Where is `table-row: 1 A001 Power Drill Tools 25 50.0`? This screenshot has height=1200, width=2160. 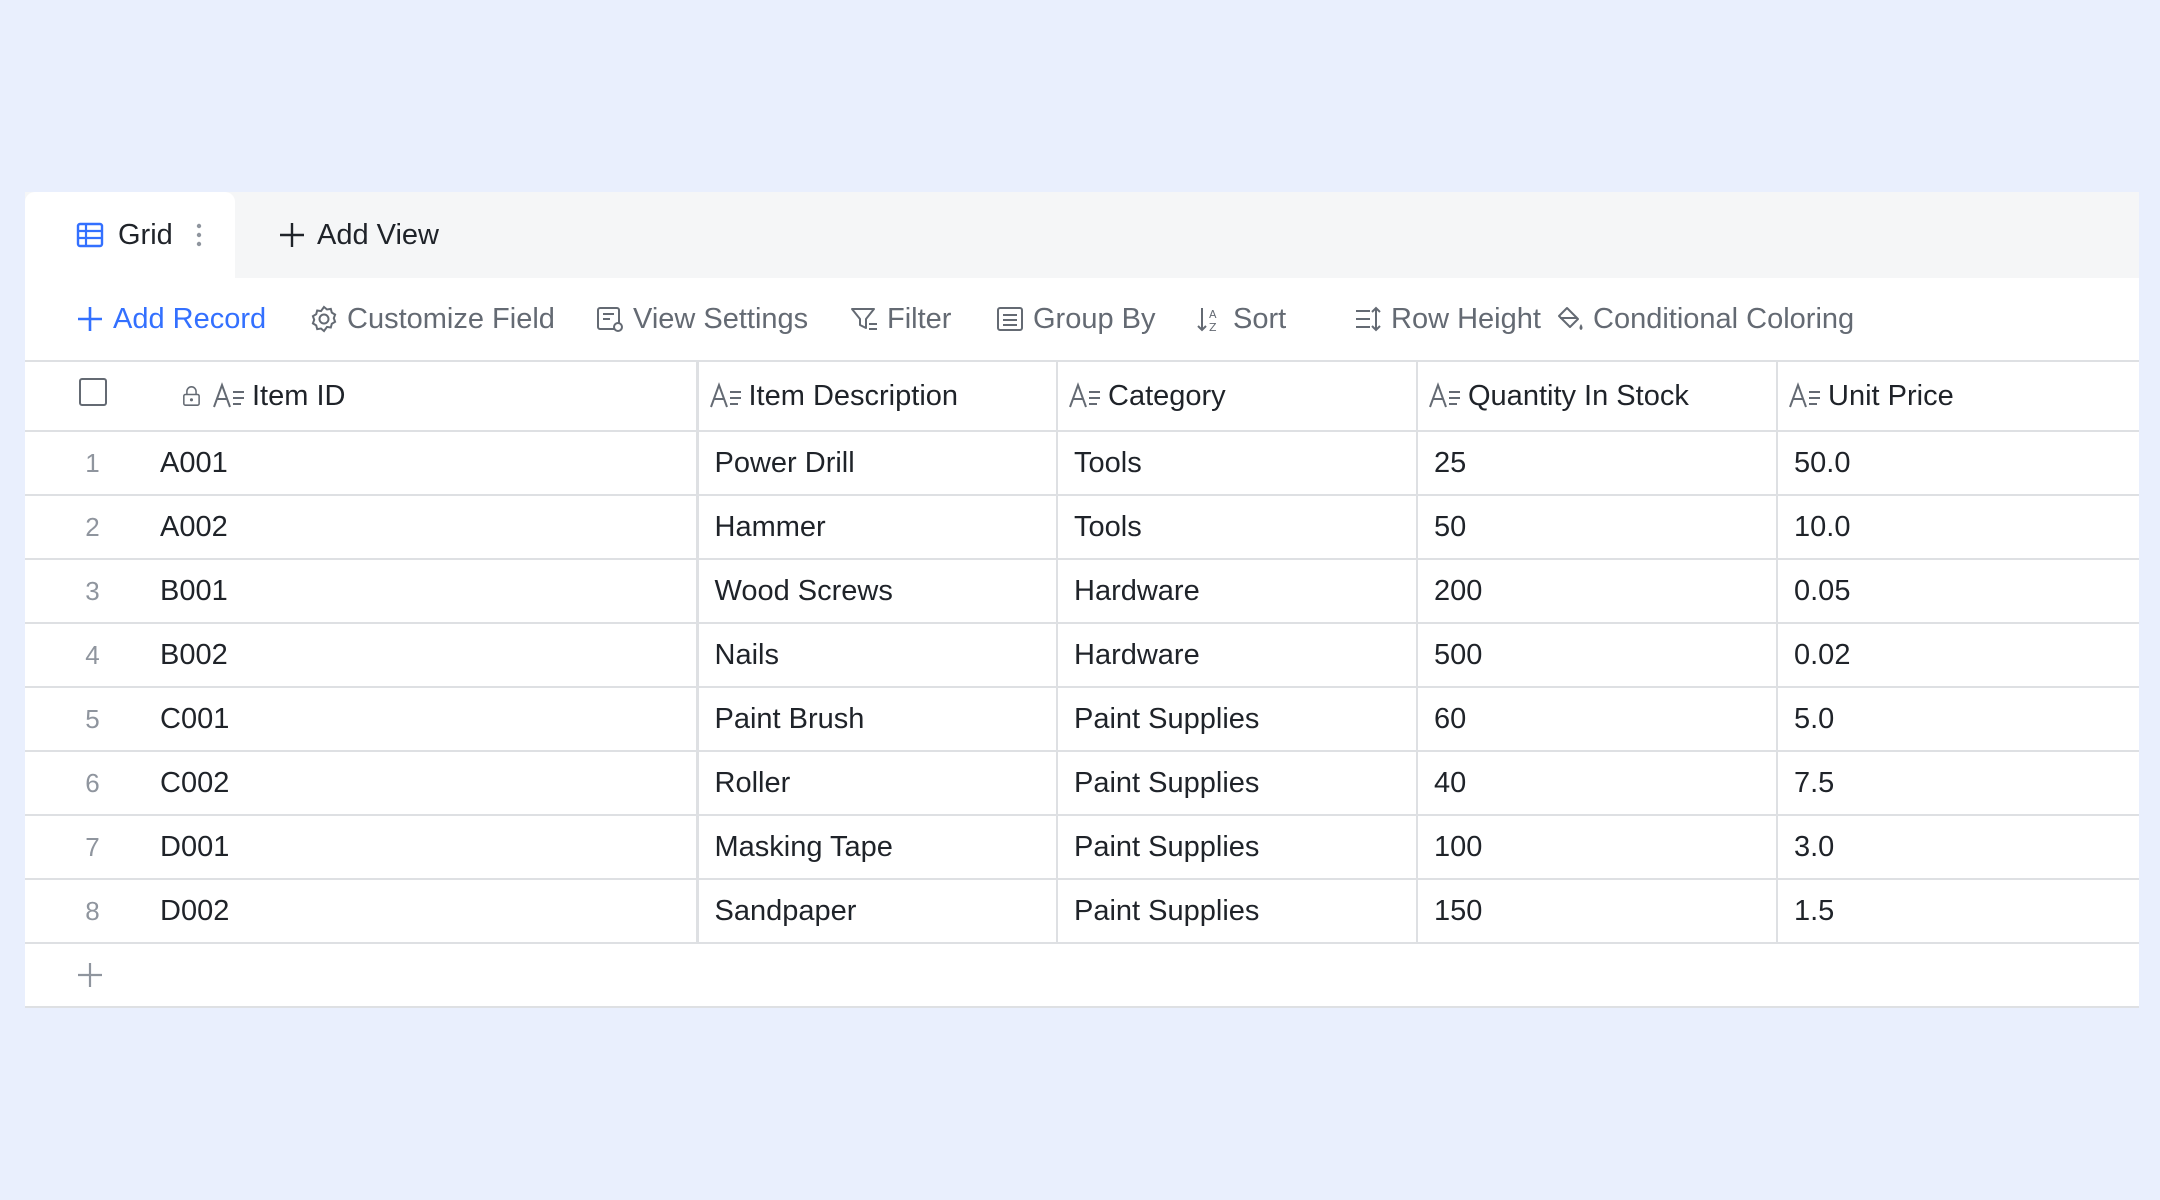 table-row: 1 A001 Power Drill Tools 25 50.0 is located at coordinates (1082, 463).